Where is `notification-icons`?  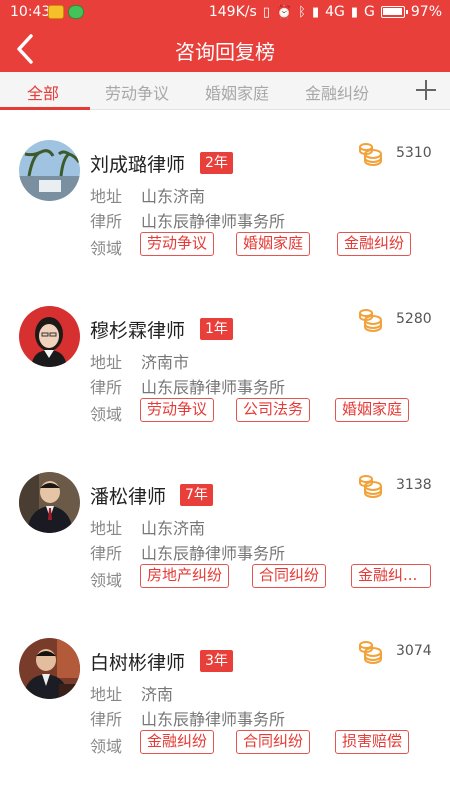 notification-icons is located at coordinates (66, 12).